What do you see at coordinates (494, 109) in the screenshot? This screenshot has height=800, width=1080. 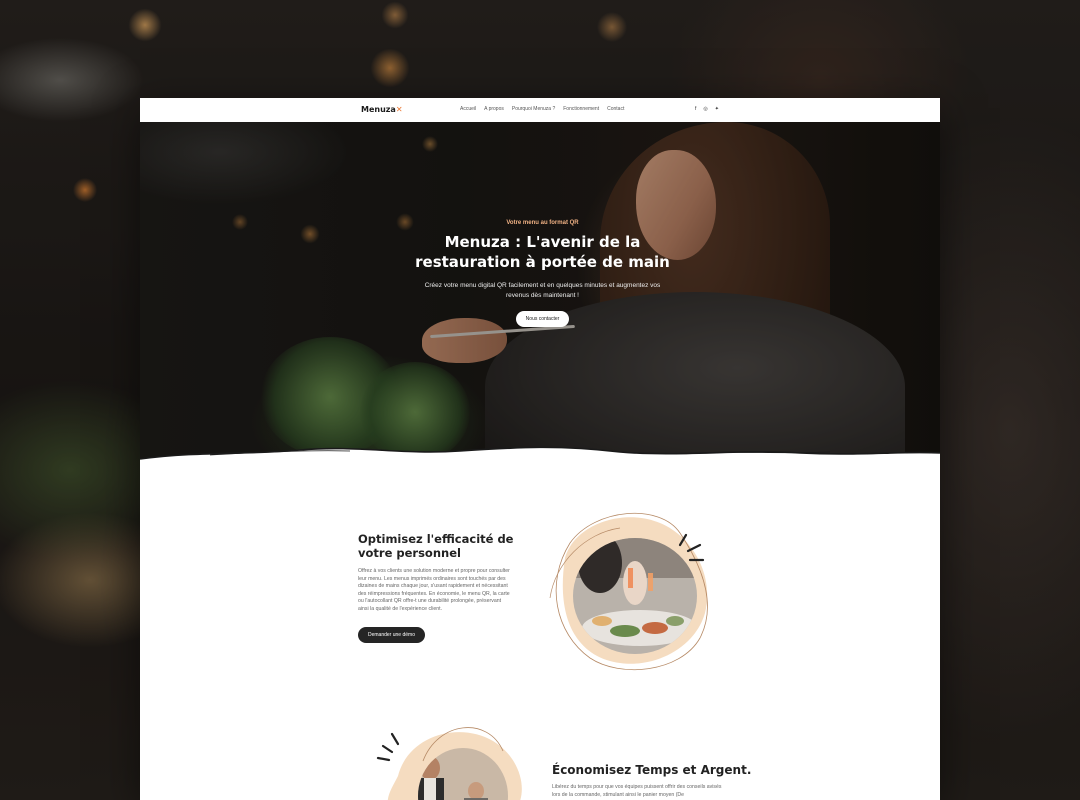 I see `nav-link-a-propos: A propos` at bounding box center [494, 109].